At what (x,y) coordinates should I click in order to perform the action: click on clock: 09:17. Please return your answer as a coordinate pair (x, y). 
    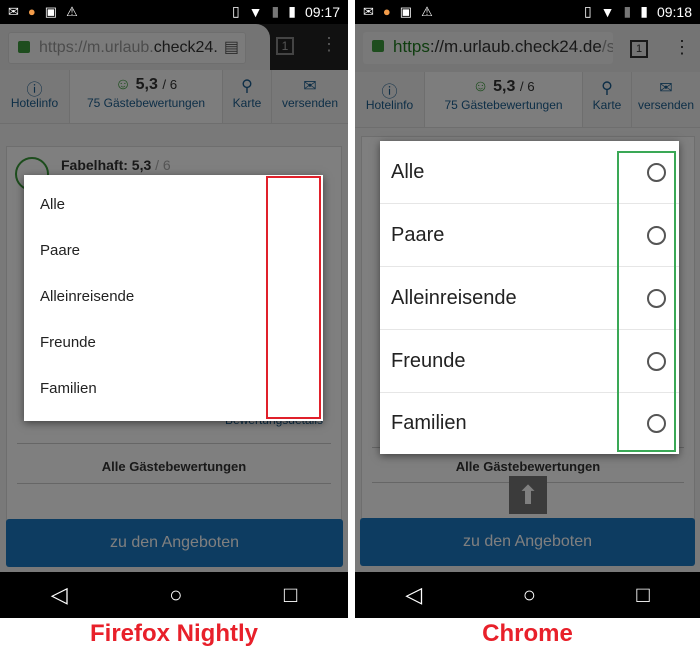
    Looking at the image, I should click on (322, 11).